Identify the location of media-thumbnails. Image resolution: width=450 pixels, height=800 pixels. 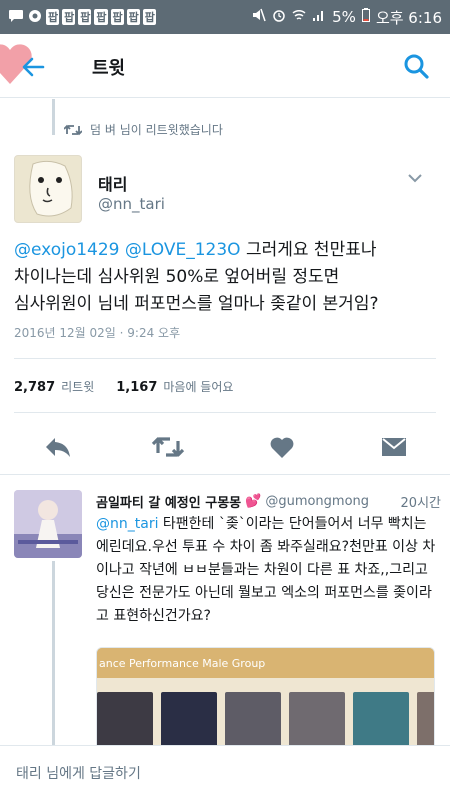
(265, 711).